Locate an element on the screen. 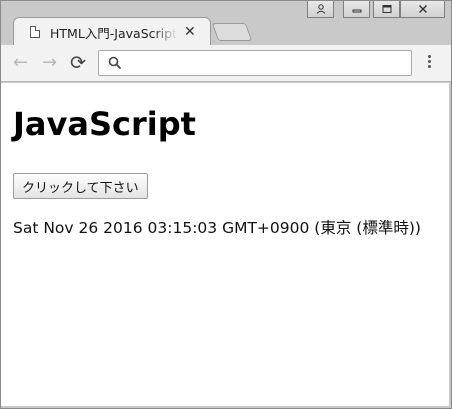  browser-toolbar: ← → ⟳ is located at coordinates (226, 63).